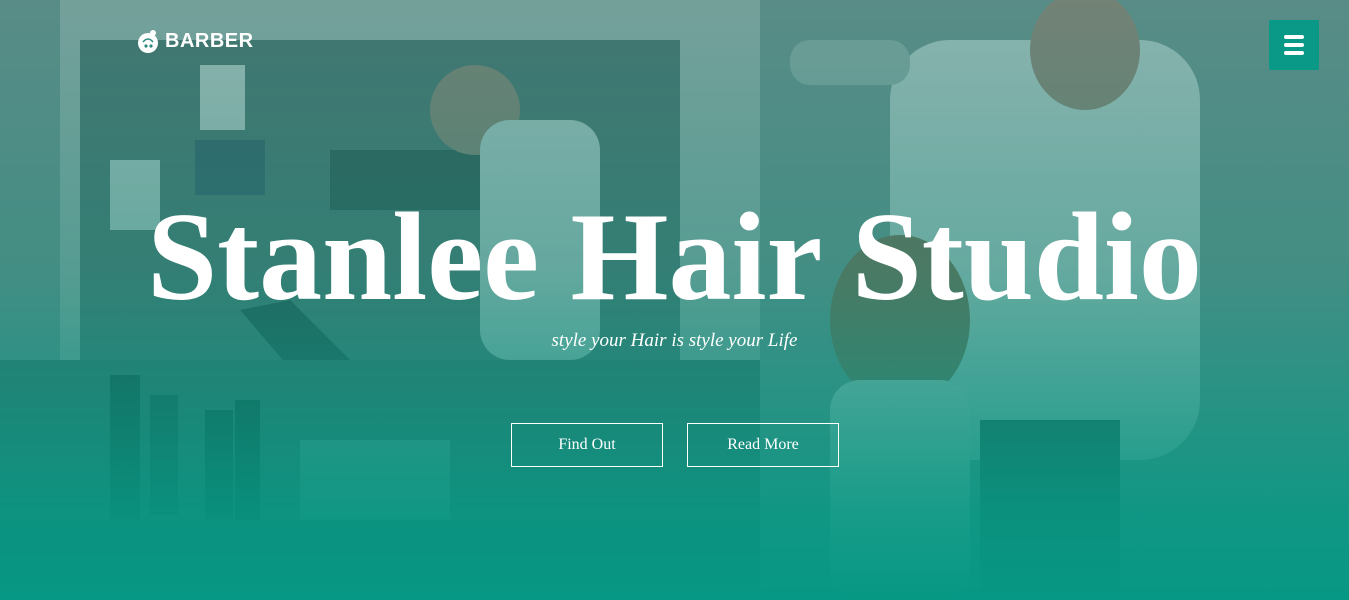 This screenshot has width=1349, height=600. What do you see at coordinates (674, 340) in the screenshot?
I see `hero-subtitle: style your Hair is style your Life` at bounding box center [674, 340].